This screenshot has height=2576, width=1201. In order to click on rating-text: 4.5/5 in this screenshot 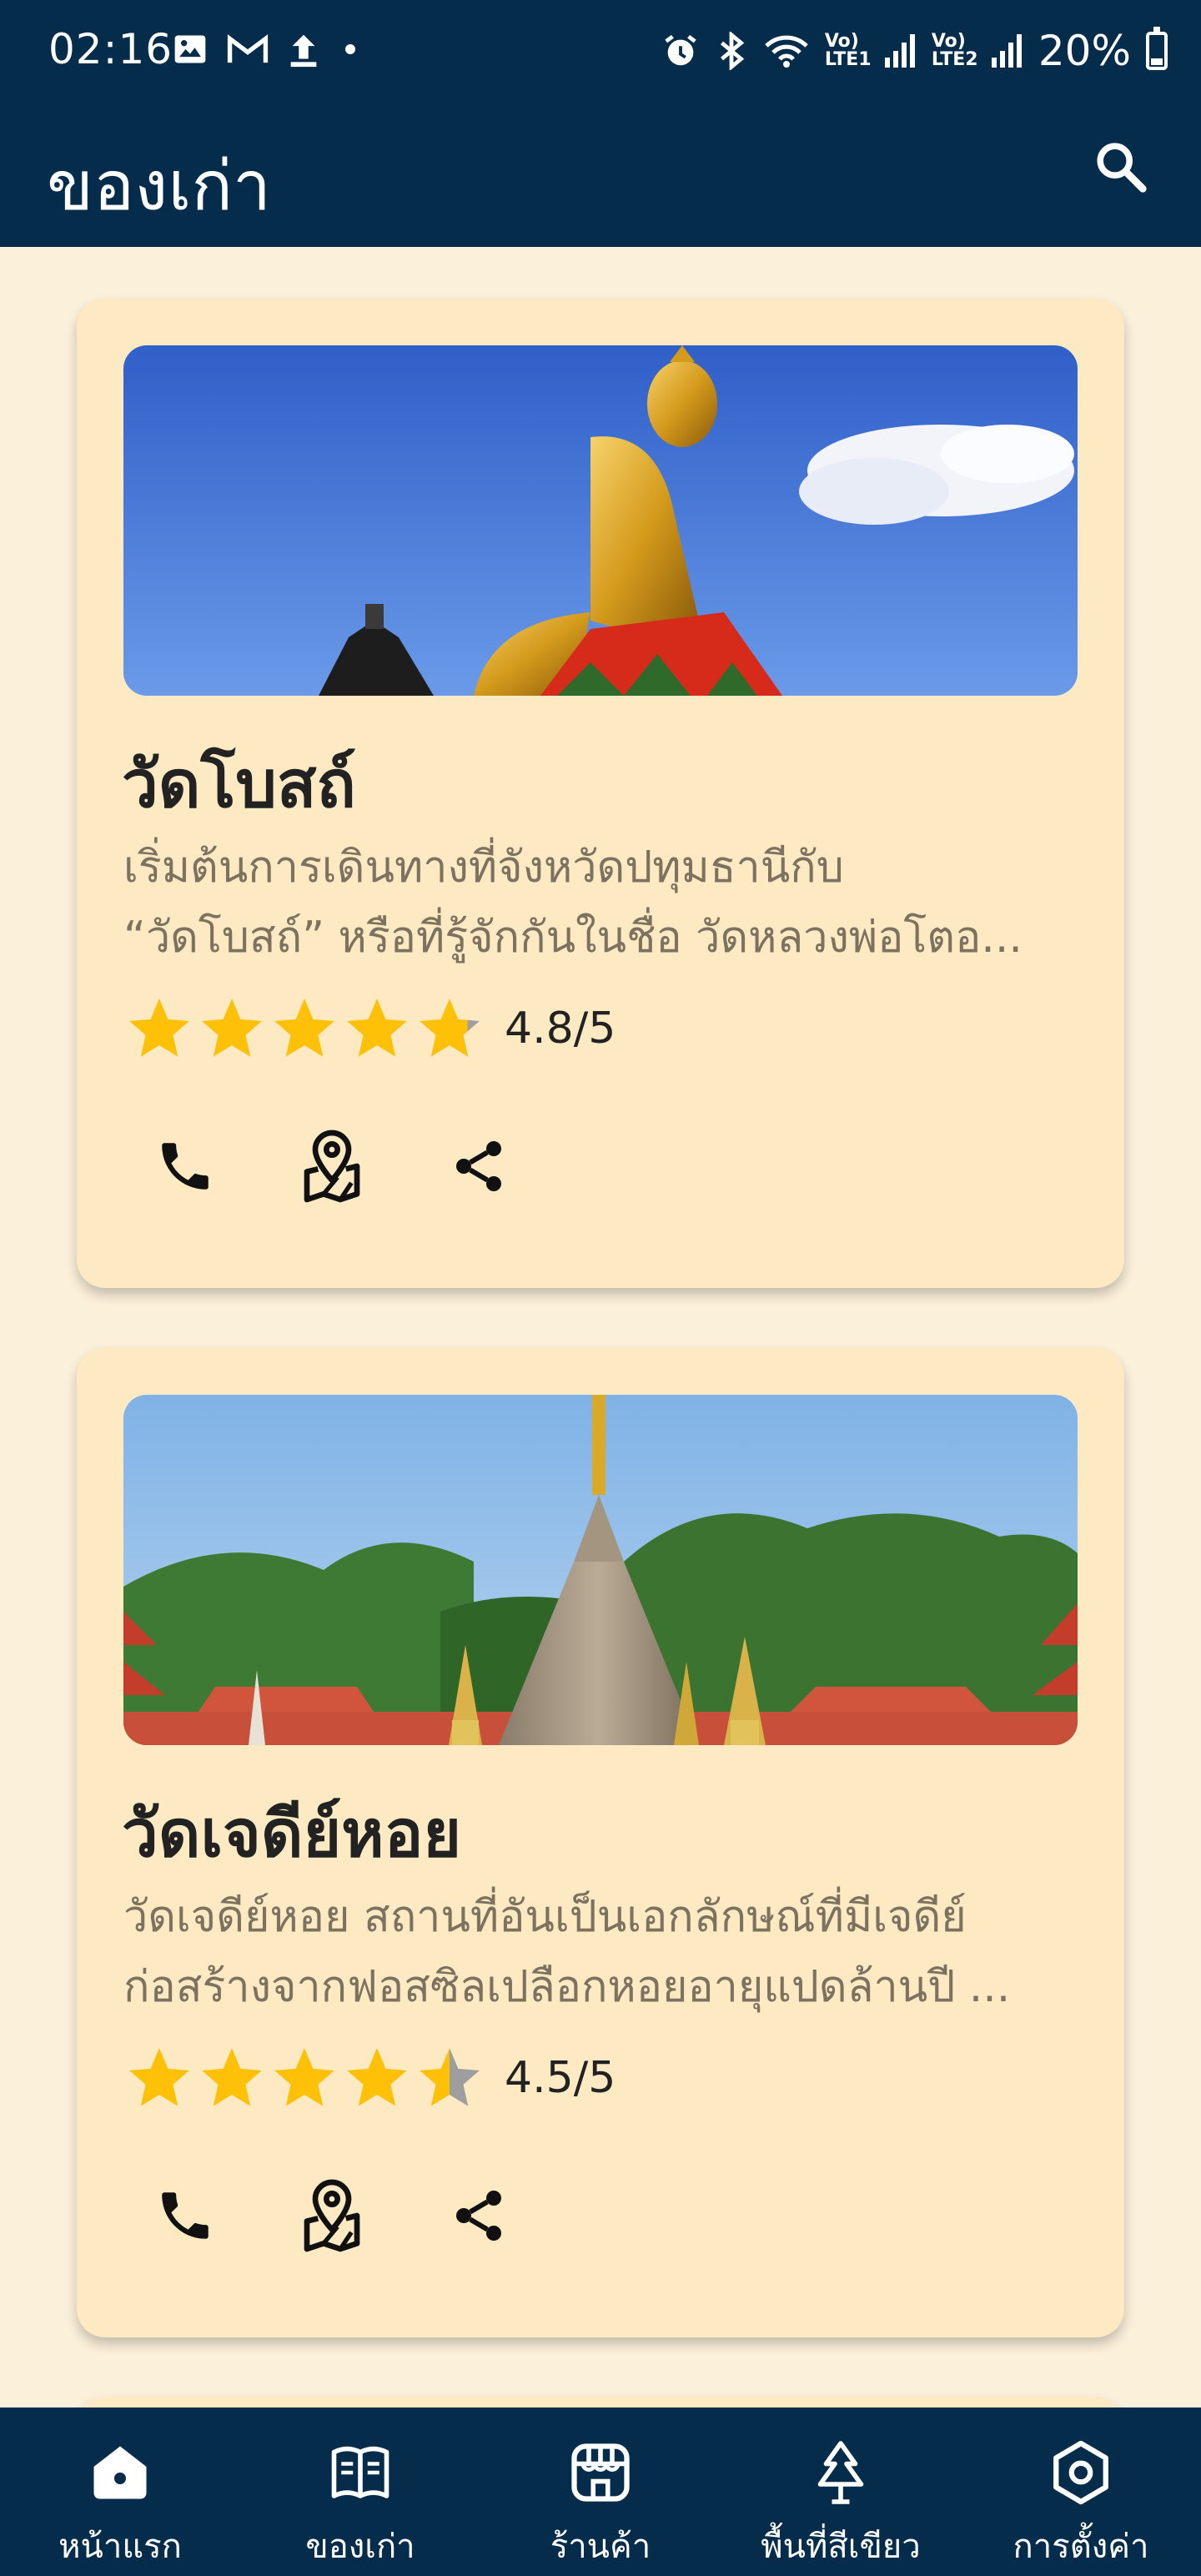, I will do `click(561, 2078)`.